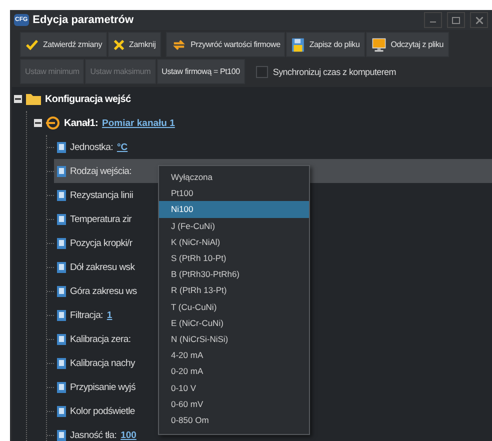  I want to click on tree-item-label: Jednostka:, so click(91, 147).